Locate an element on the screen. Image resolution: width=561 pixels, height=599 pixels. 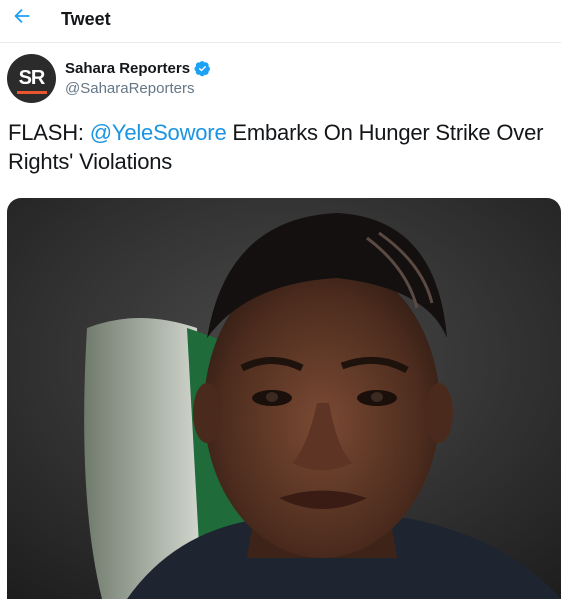
avatar: SR is located at coordinates (31, 78).